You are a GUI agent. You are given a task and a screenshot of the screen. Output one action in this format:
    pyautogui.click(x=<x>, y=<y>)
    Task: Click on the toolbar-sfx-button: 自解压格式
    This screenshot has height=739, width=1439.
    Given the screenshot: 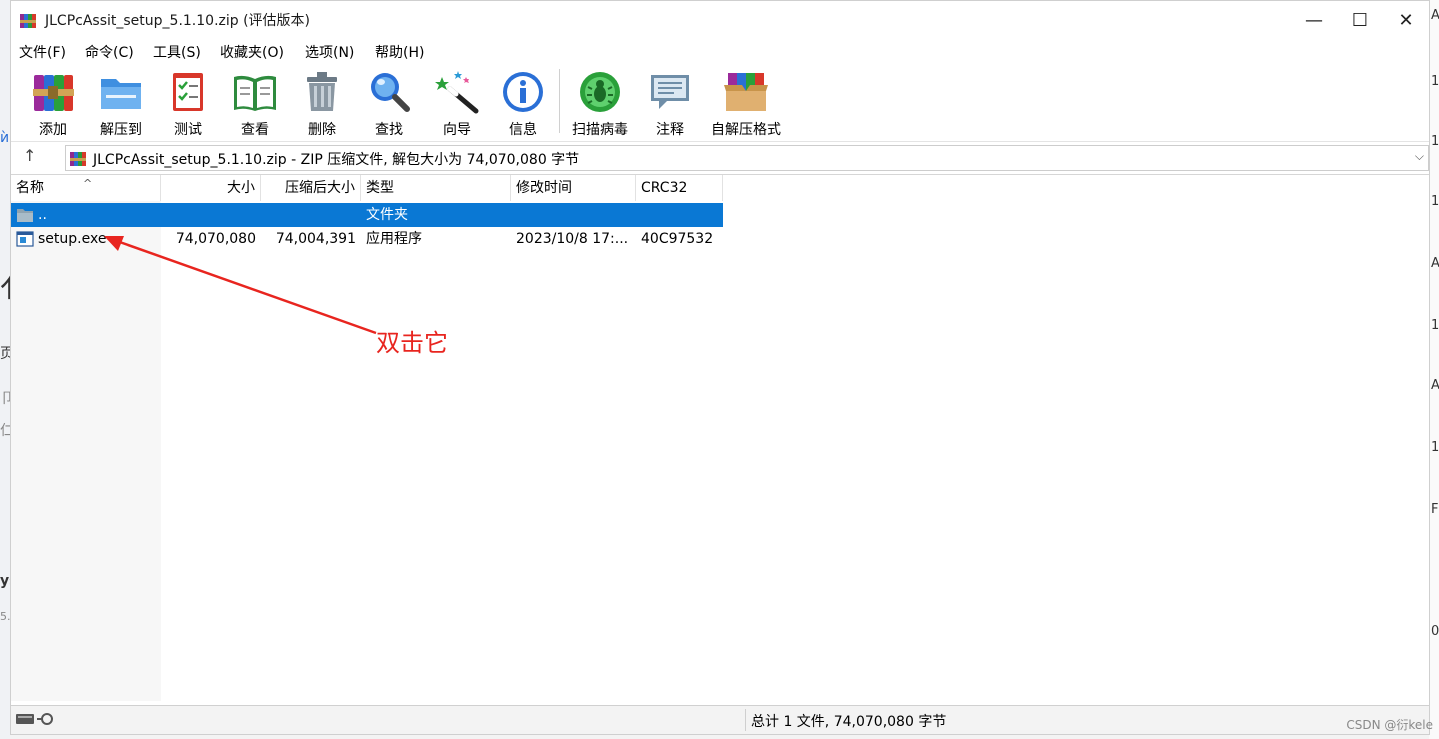 What is the action you would take?
    pyautogui.click(x=746, y=104)
    